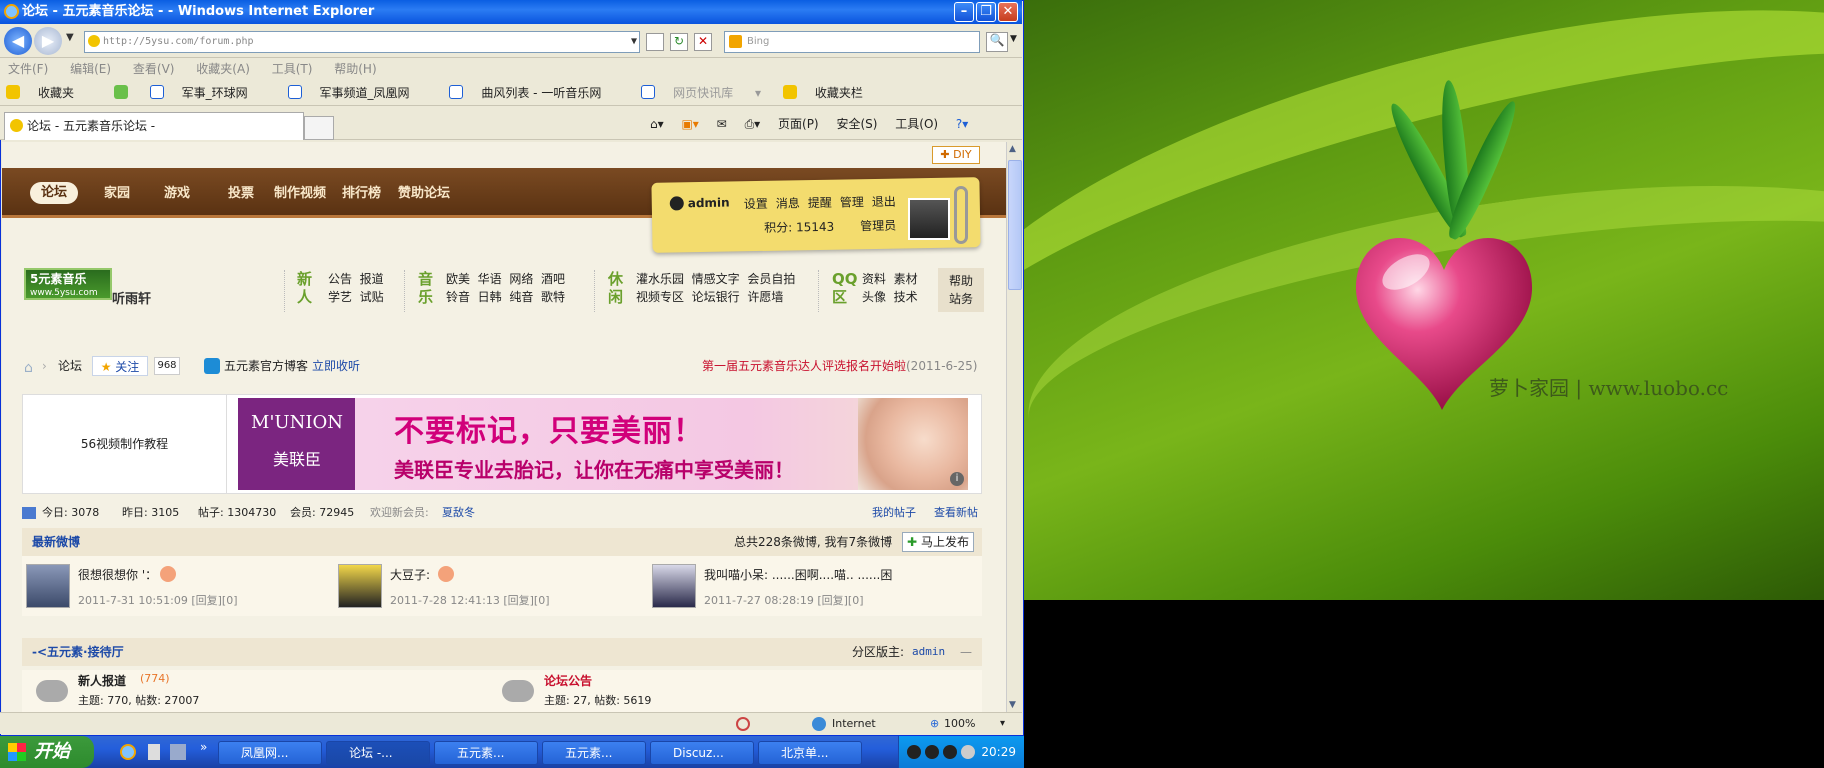  I want to click on menu-tools: 工具(T), so click(292, 69).